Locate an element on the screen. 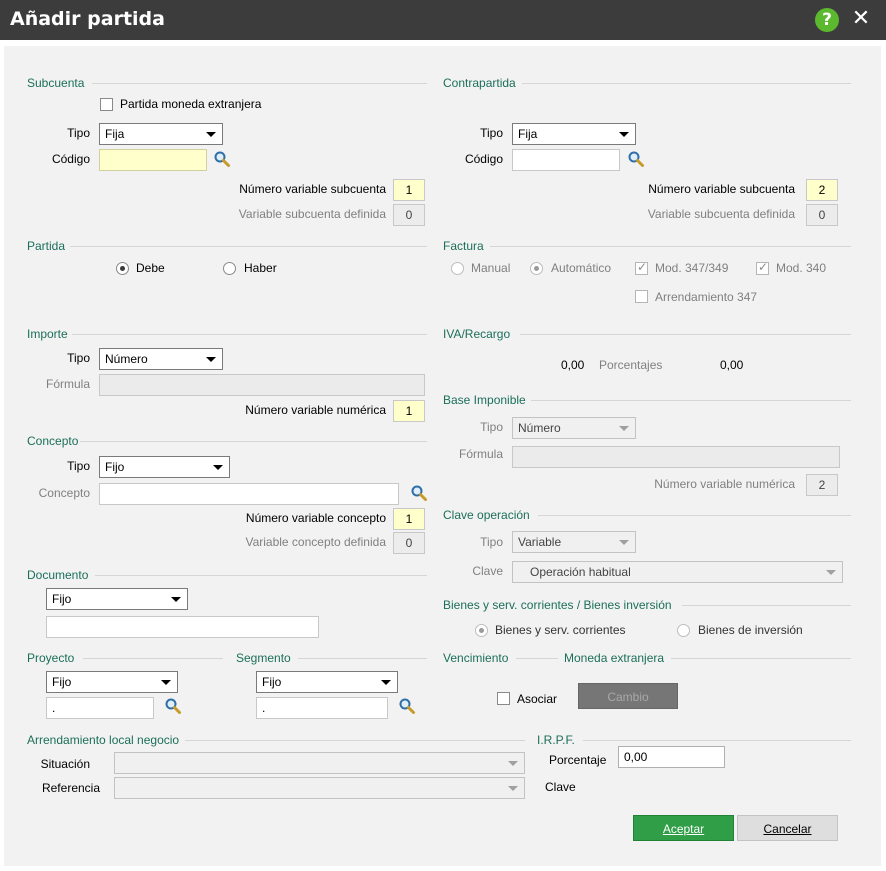 Image resolution: width=886 pixels, height=871 pixels. bienes-corrientes-label: Bienes y serv. corrientes is located at coordinates (560, 630).